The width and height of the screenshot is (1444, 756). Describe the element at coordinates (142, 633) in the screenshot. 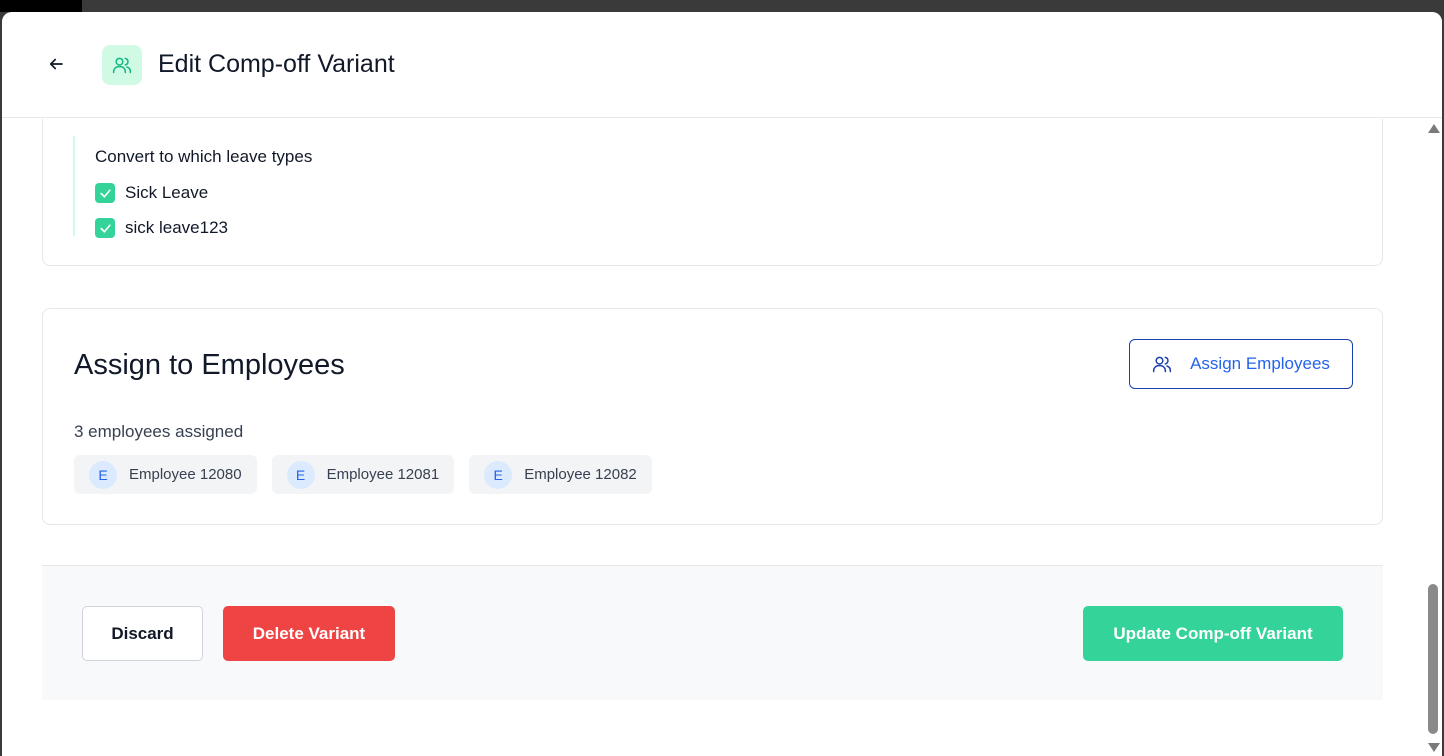

I see `discard-button: Discard` at that location.